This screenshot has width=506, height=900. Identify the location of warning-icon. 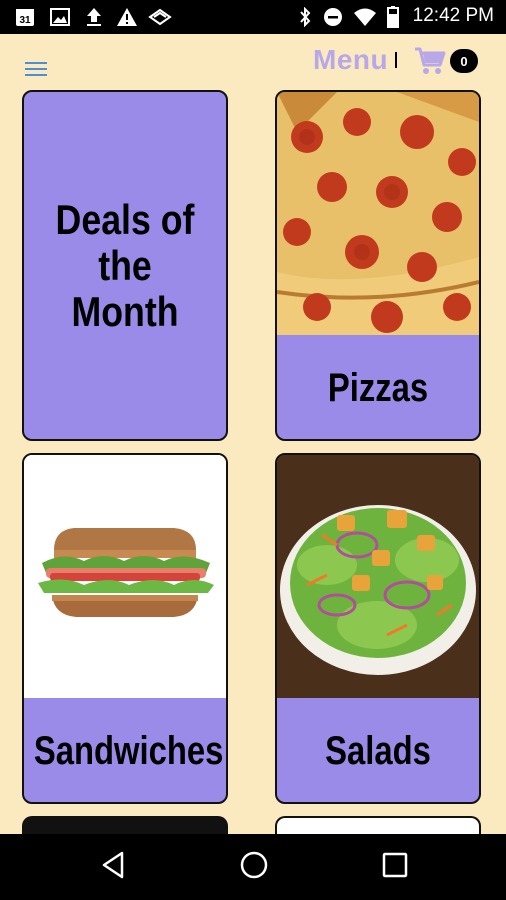
(127, 17).